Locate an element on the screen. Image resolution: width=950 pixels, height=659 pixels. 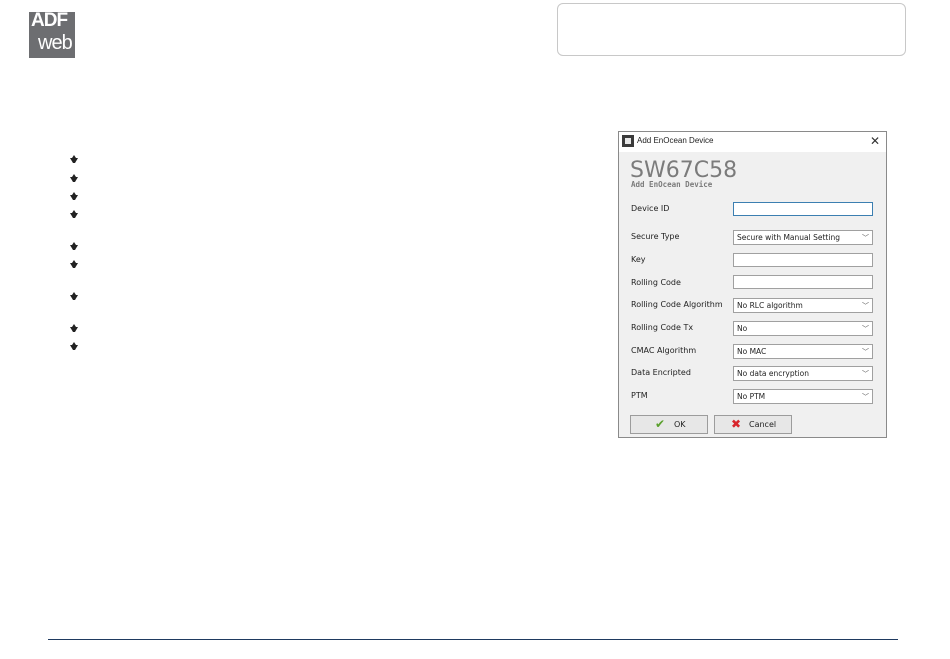
rolling-code-algorithm-label: Rolling Code Algorithm is located at coordinates (677, 304).